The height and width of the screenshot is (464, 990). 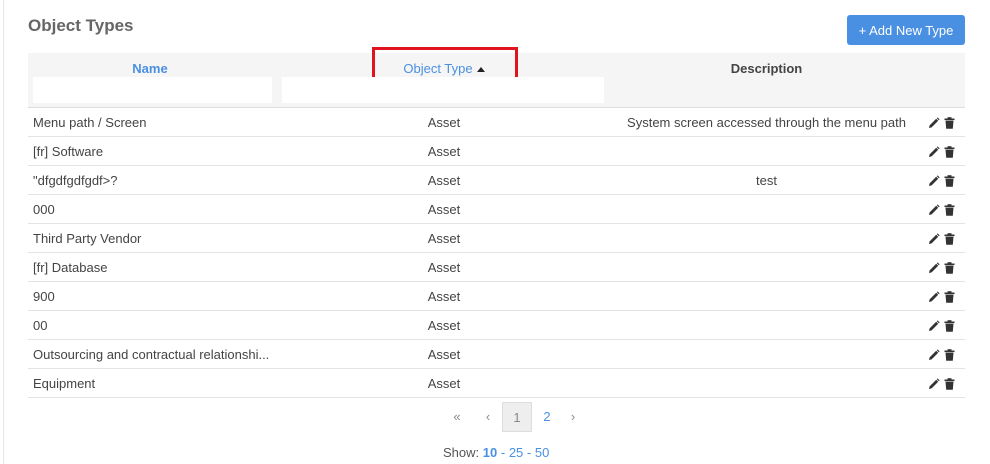 I want to click on column-header-name: Name, so click(x=150, y=68).